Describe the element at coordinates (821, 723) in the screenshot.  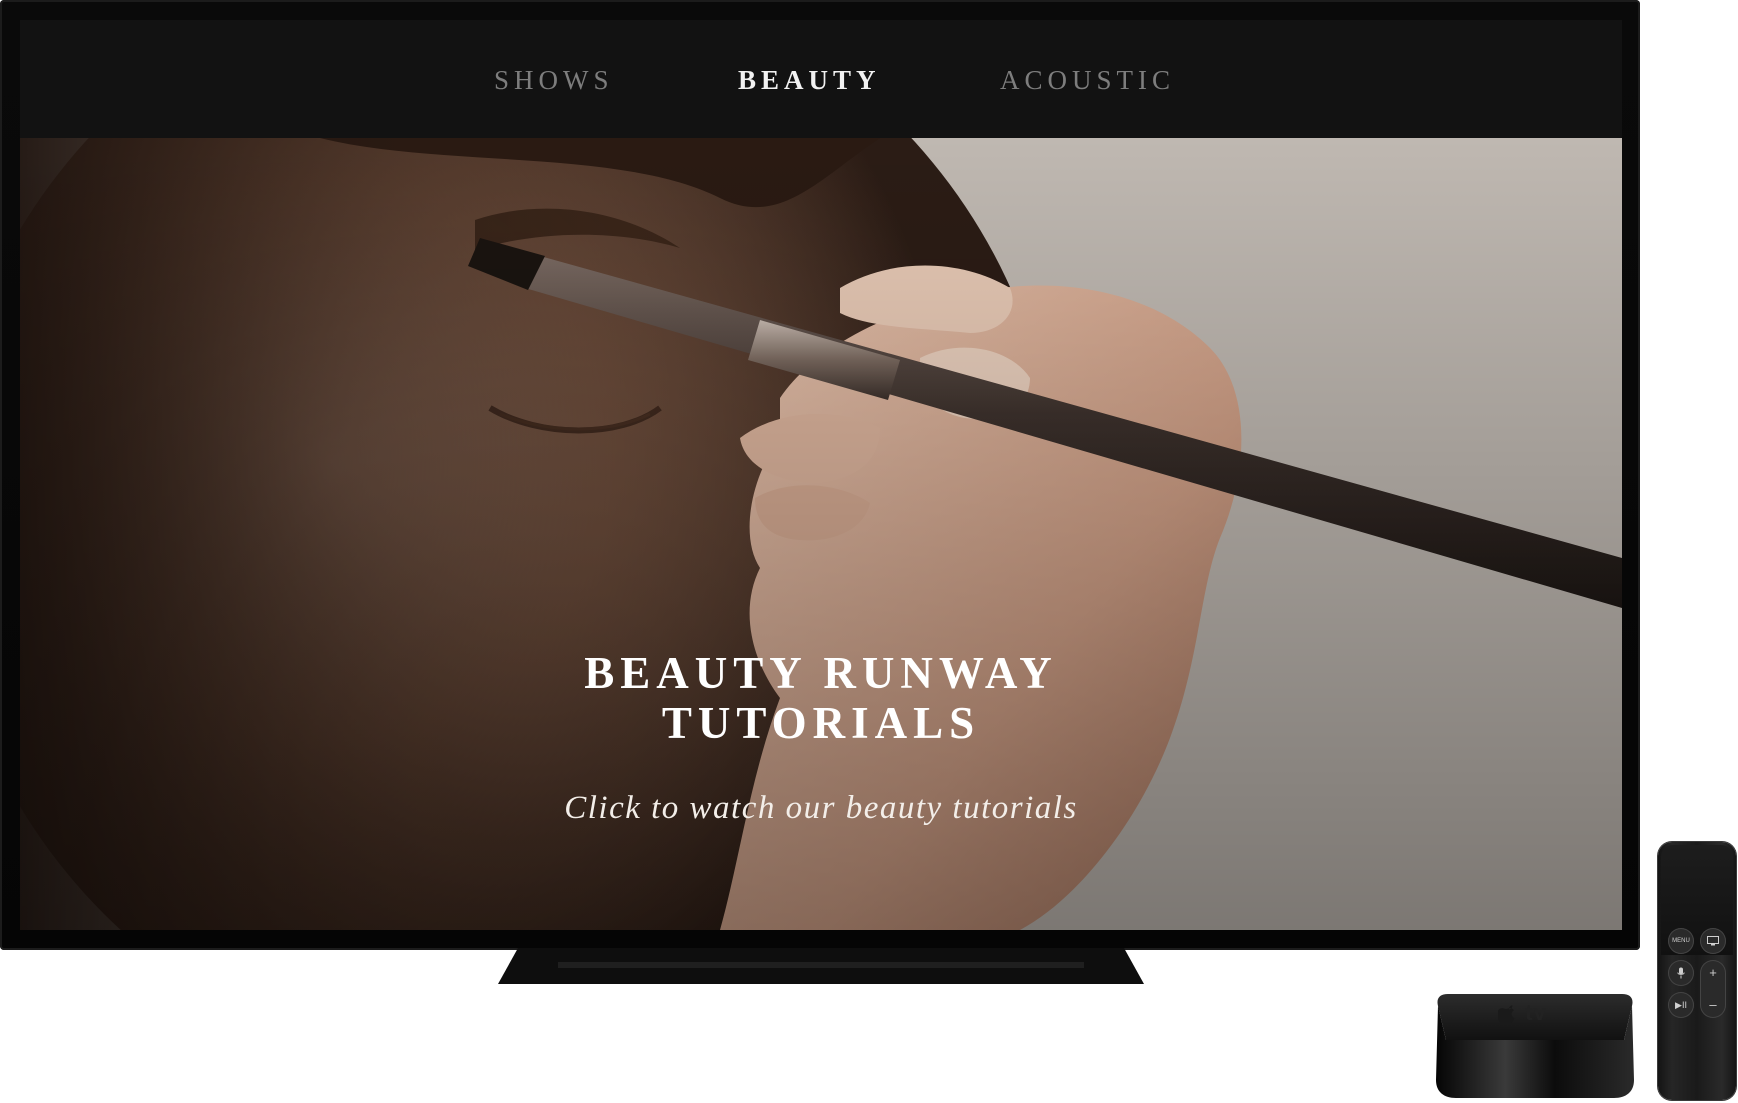
I see `hero-title-line-2: TUTORIALS` at that location.